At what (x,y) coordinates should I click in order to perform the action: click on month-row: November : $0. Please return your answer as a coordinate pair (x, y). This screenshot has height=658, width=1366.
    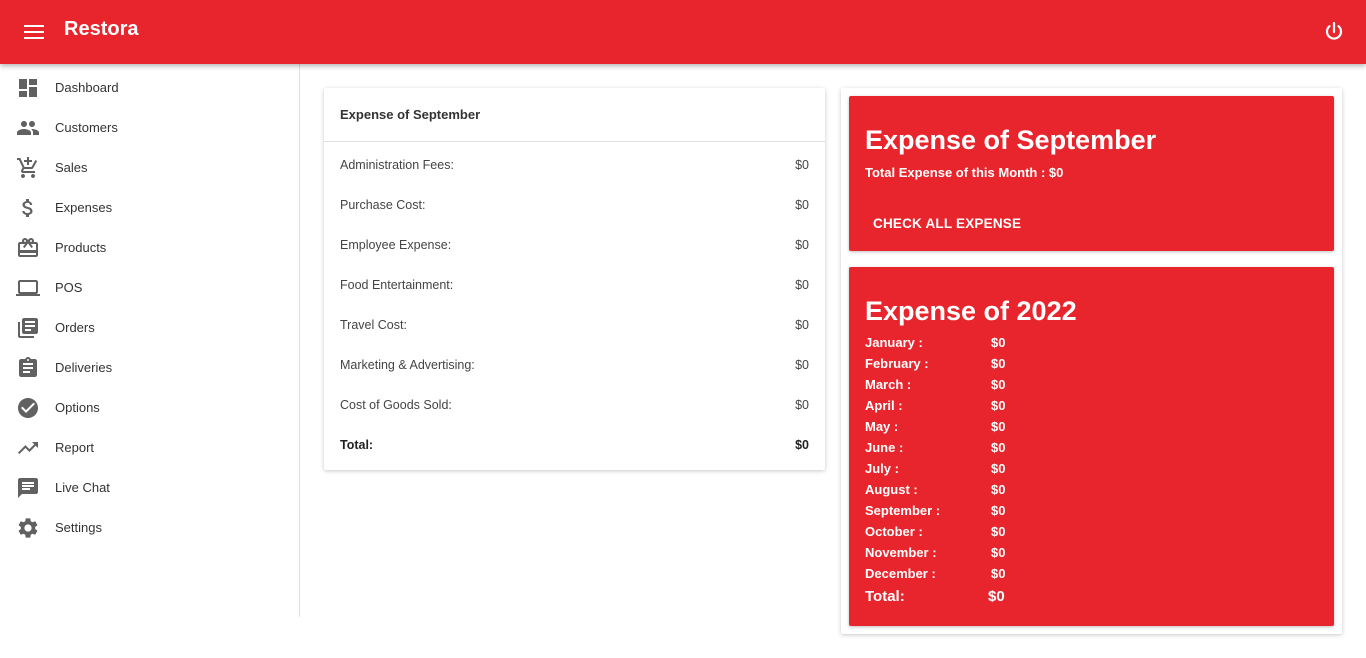
    Looking at the image, I should click on (1015, 553).